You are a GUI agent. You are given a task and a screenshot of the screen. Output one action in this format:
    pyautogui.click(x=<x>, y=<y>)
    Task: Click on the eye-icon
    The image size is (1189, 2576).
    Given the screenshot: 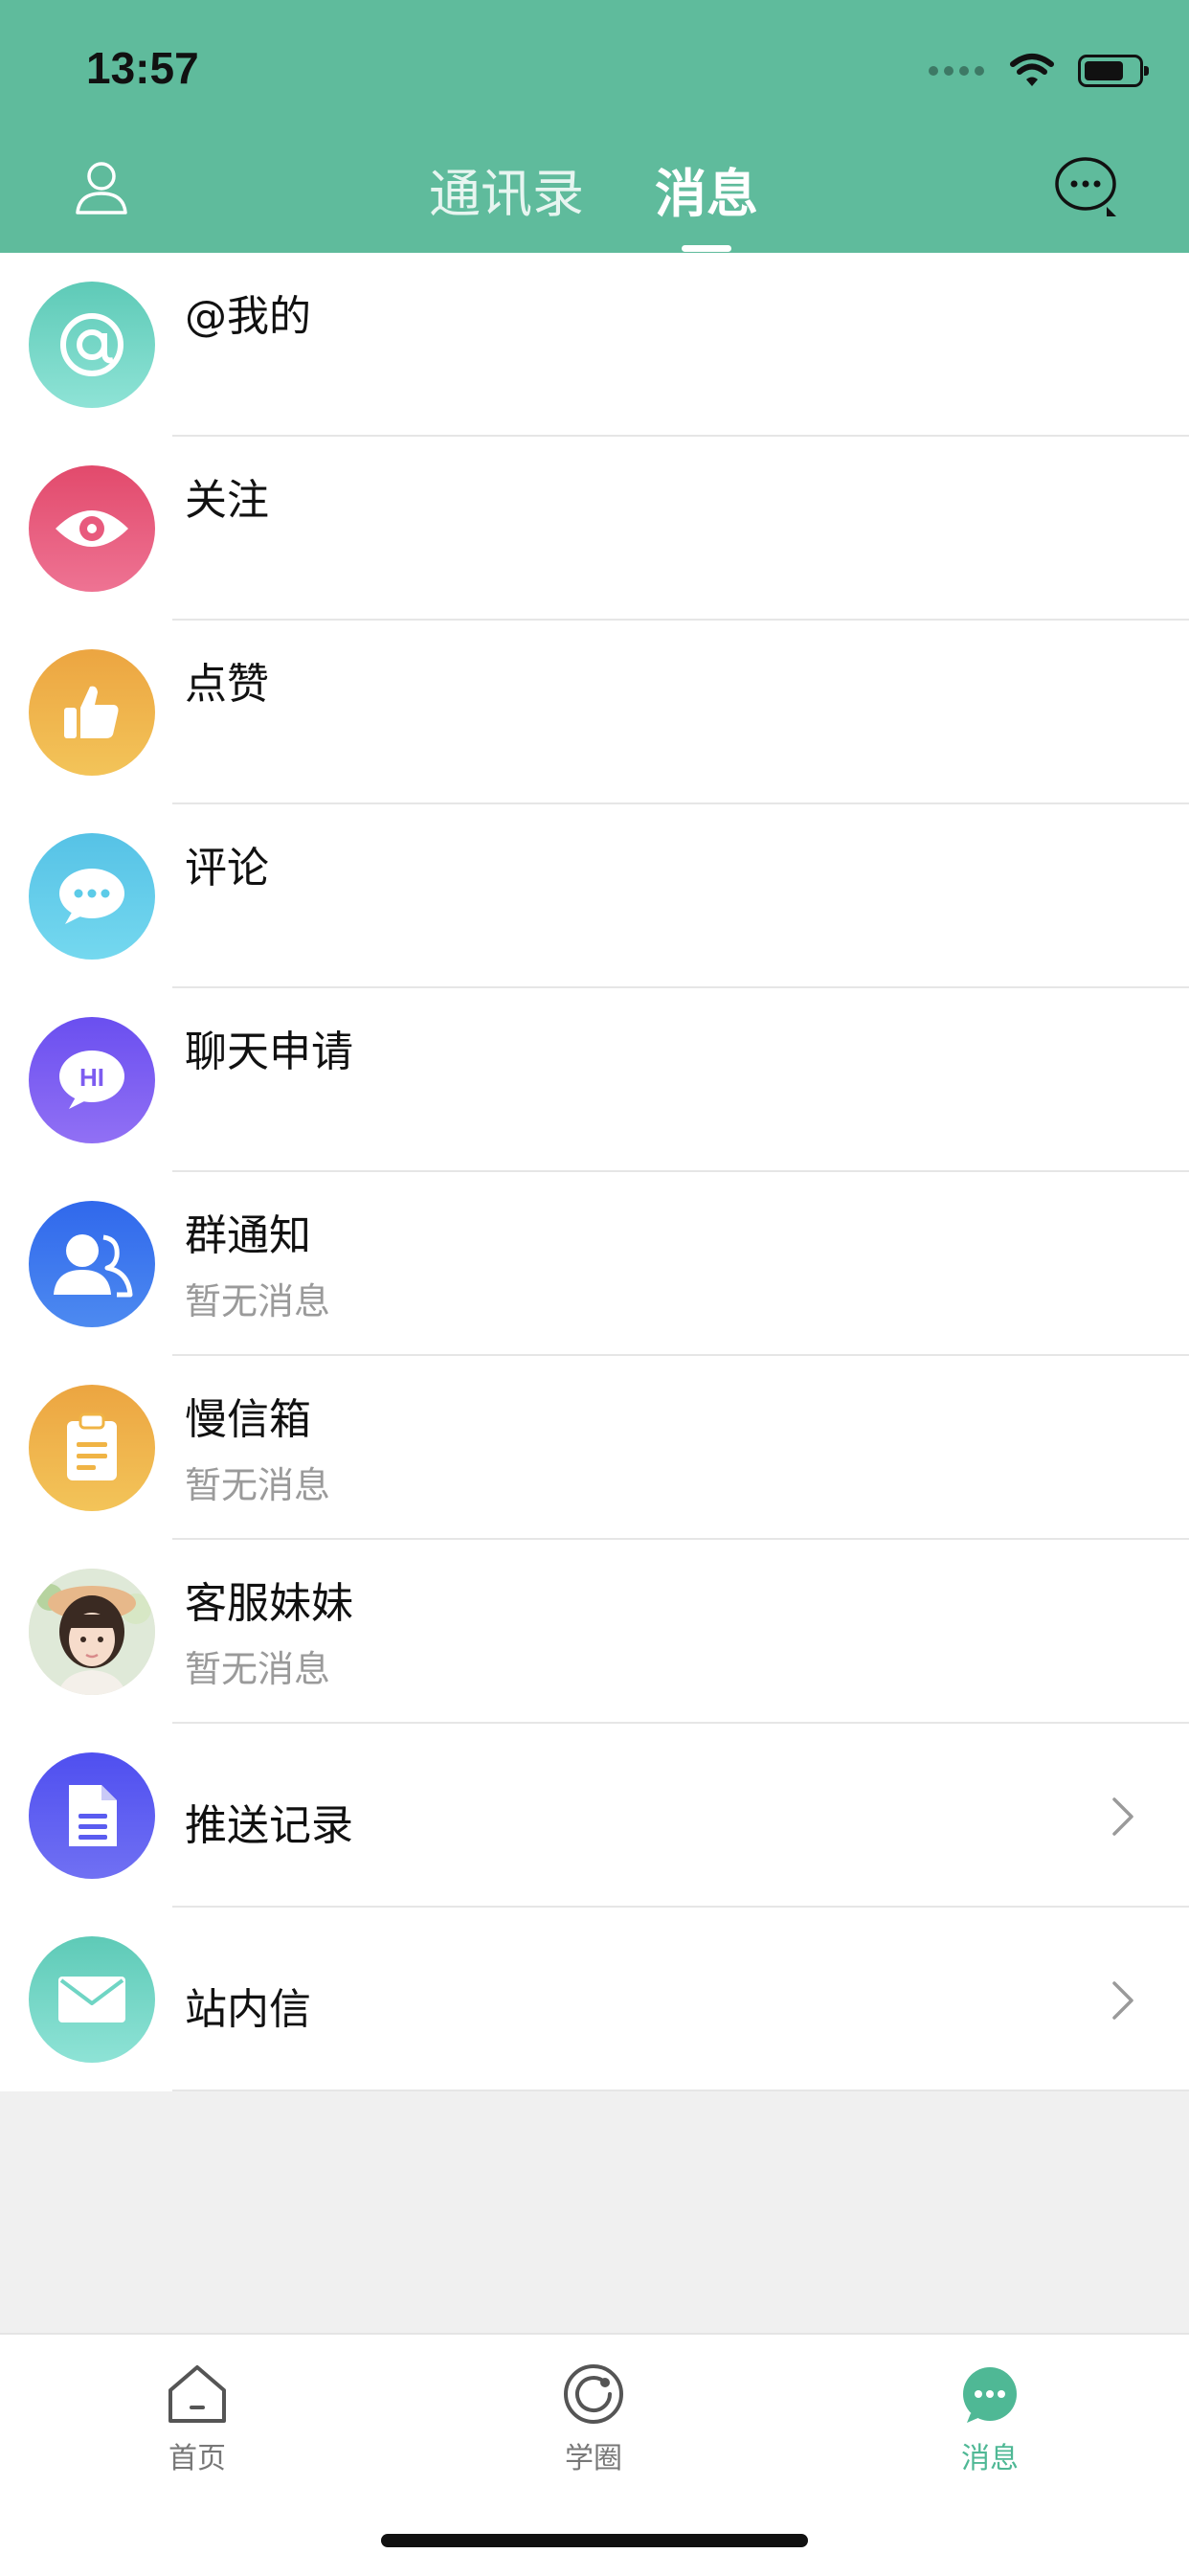 What is the action you would take?
    pyautogui.click(x=92, y=528)
    